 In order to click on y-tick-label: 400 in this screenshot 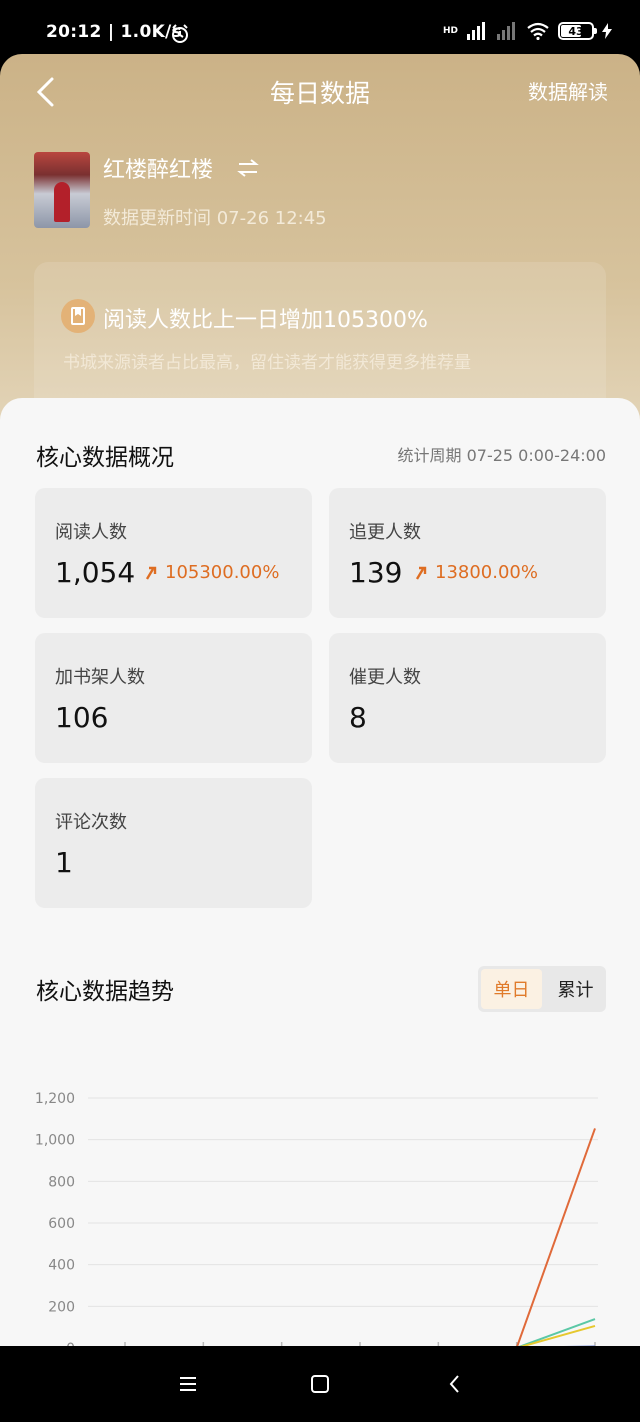, I will do `click(61, 1266)`.